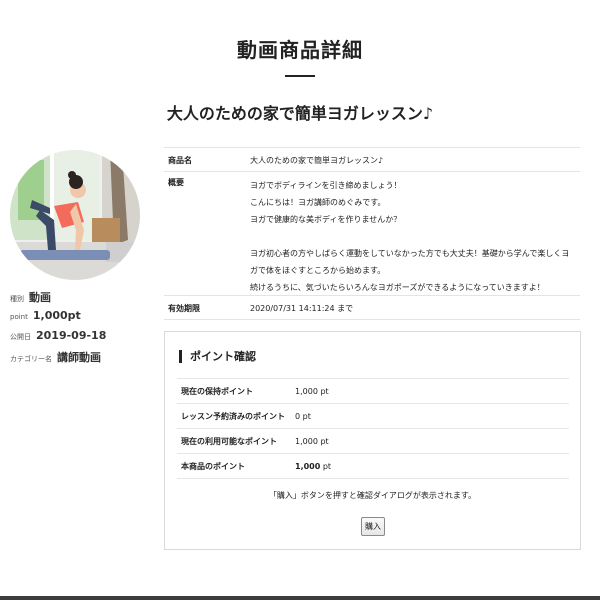  I want to click on instructor-thumbnail, so click(75, 215).